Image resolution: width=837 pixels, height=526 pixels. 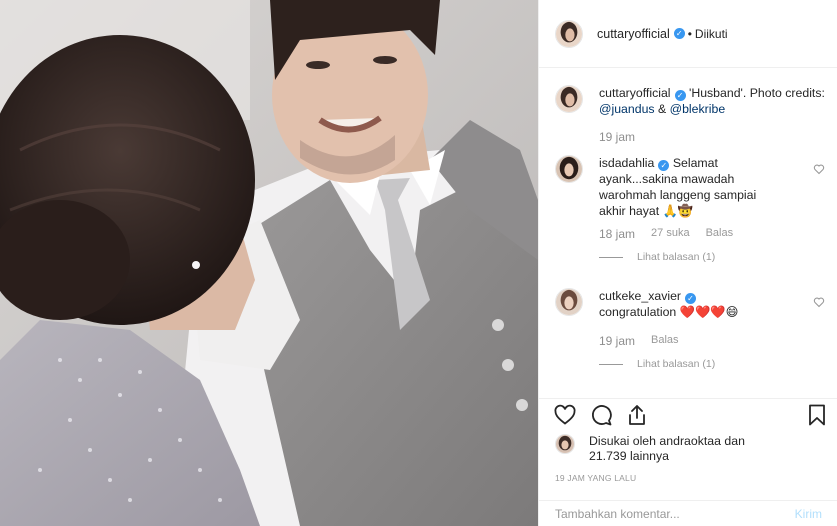 I want to click on liked-by-prefix: Disukai oleh, so click(x=622, y=441).